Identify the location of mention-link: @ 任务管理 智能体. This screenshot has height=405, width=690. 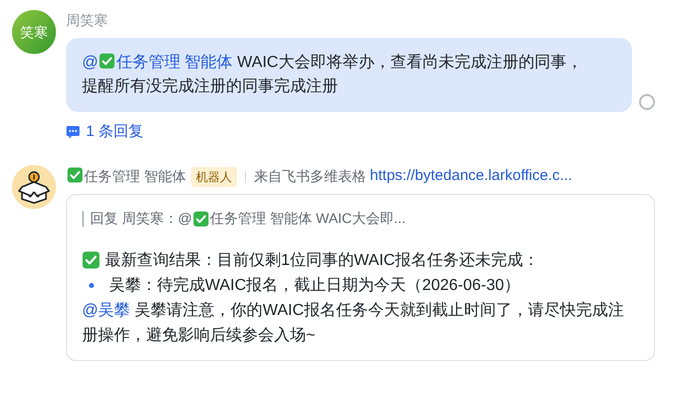
(157, 62).